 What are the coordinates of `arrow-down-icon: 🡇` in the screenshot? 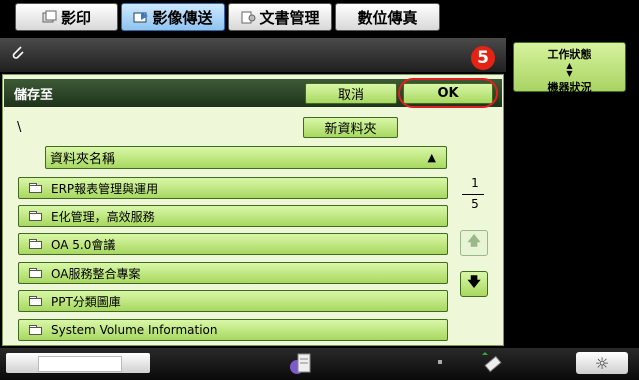 It's located at (474, 282).